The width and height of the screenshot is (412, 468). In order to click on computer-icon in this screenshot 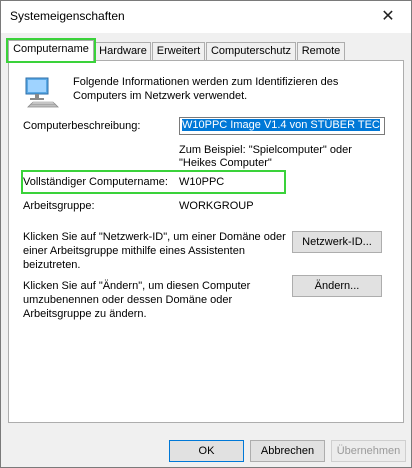, I will do `click(42, 92)`.